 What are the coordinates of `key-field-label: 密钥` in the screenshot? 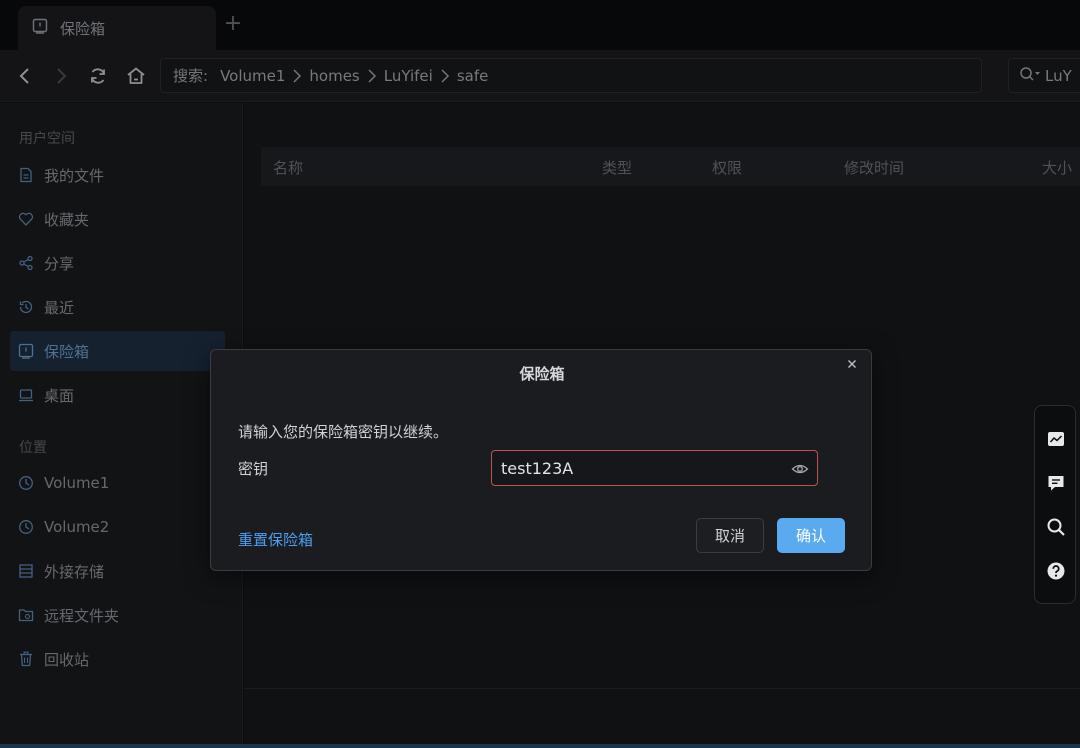 It's located at (253, 469).